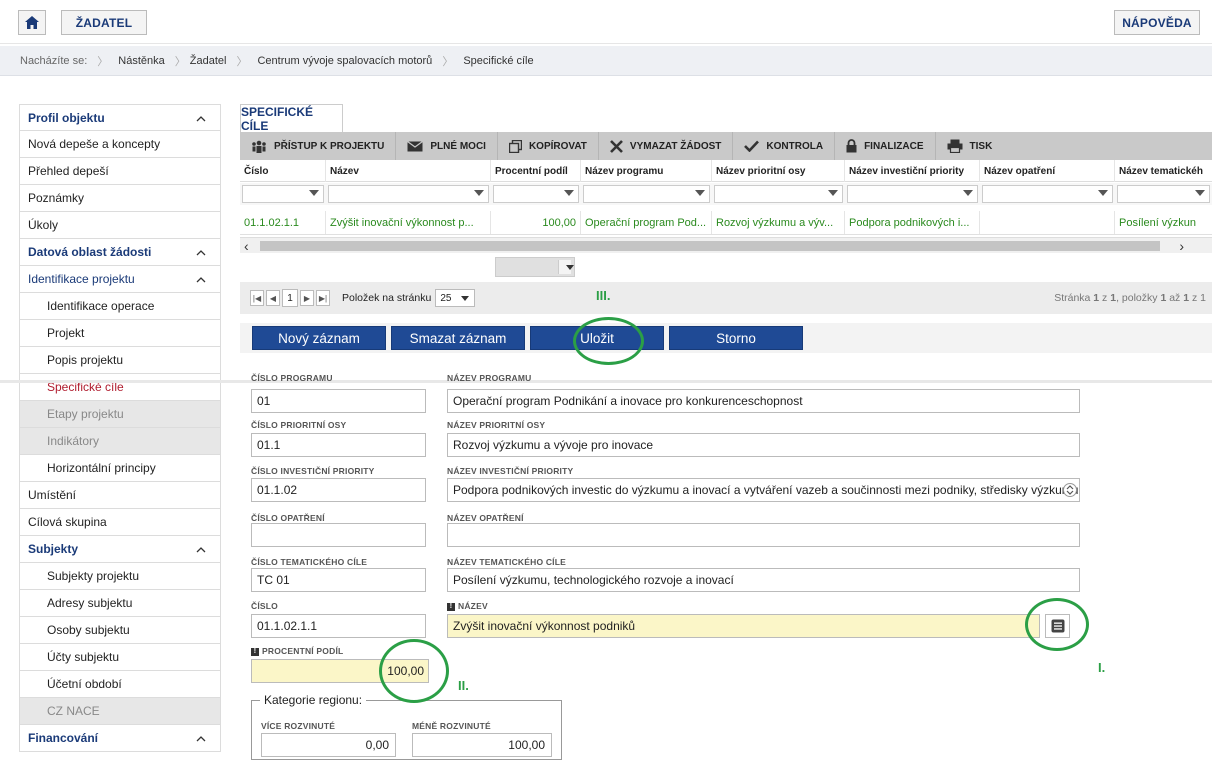  What do you see at coordinates (120, 495) in the screenshot?
I see `sidebar-item: Umístění` at bounding box center [120, 495].